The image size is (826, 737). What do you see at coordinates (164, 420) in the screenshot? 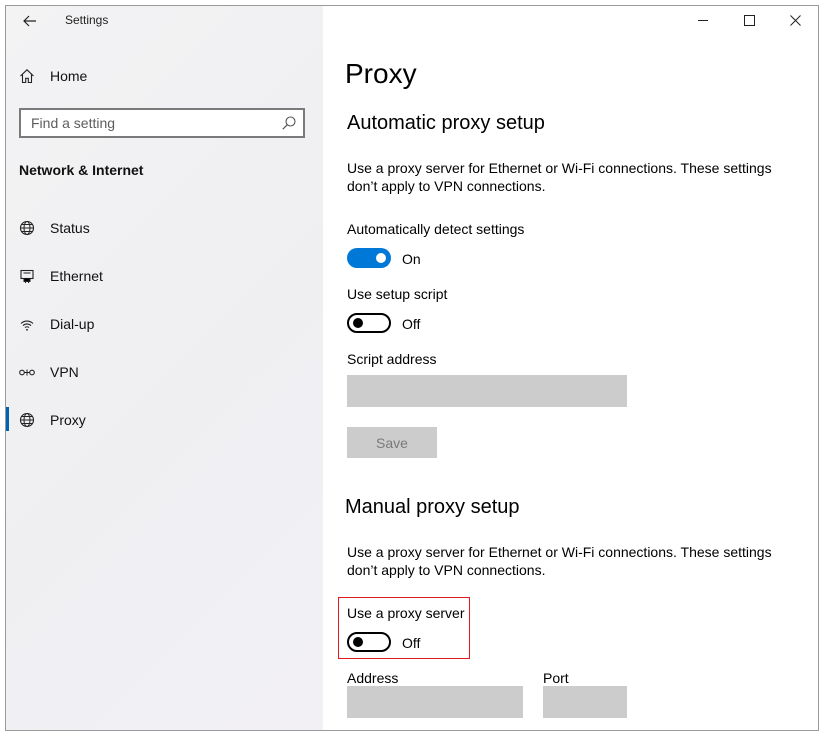
I see `sidebar-item-proxy: Proxy` at bounding box center [164, 420].